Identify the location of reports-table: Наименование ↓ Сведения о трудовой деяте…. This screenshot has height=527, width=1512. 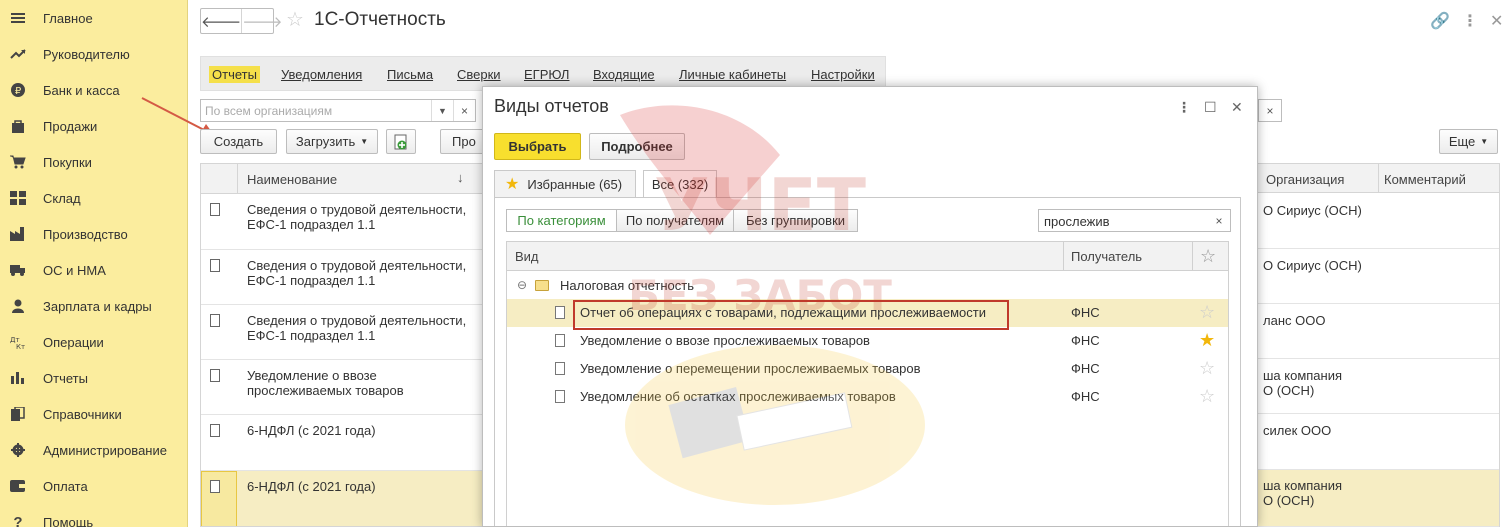
(349, 345).